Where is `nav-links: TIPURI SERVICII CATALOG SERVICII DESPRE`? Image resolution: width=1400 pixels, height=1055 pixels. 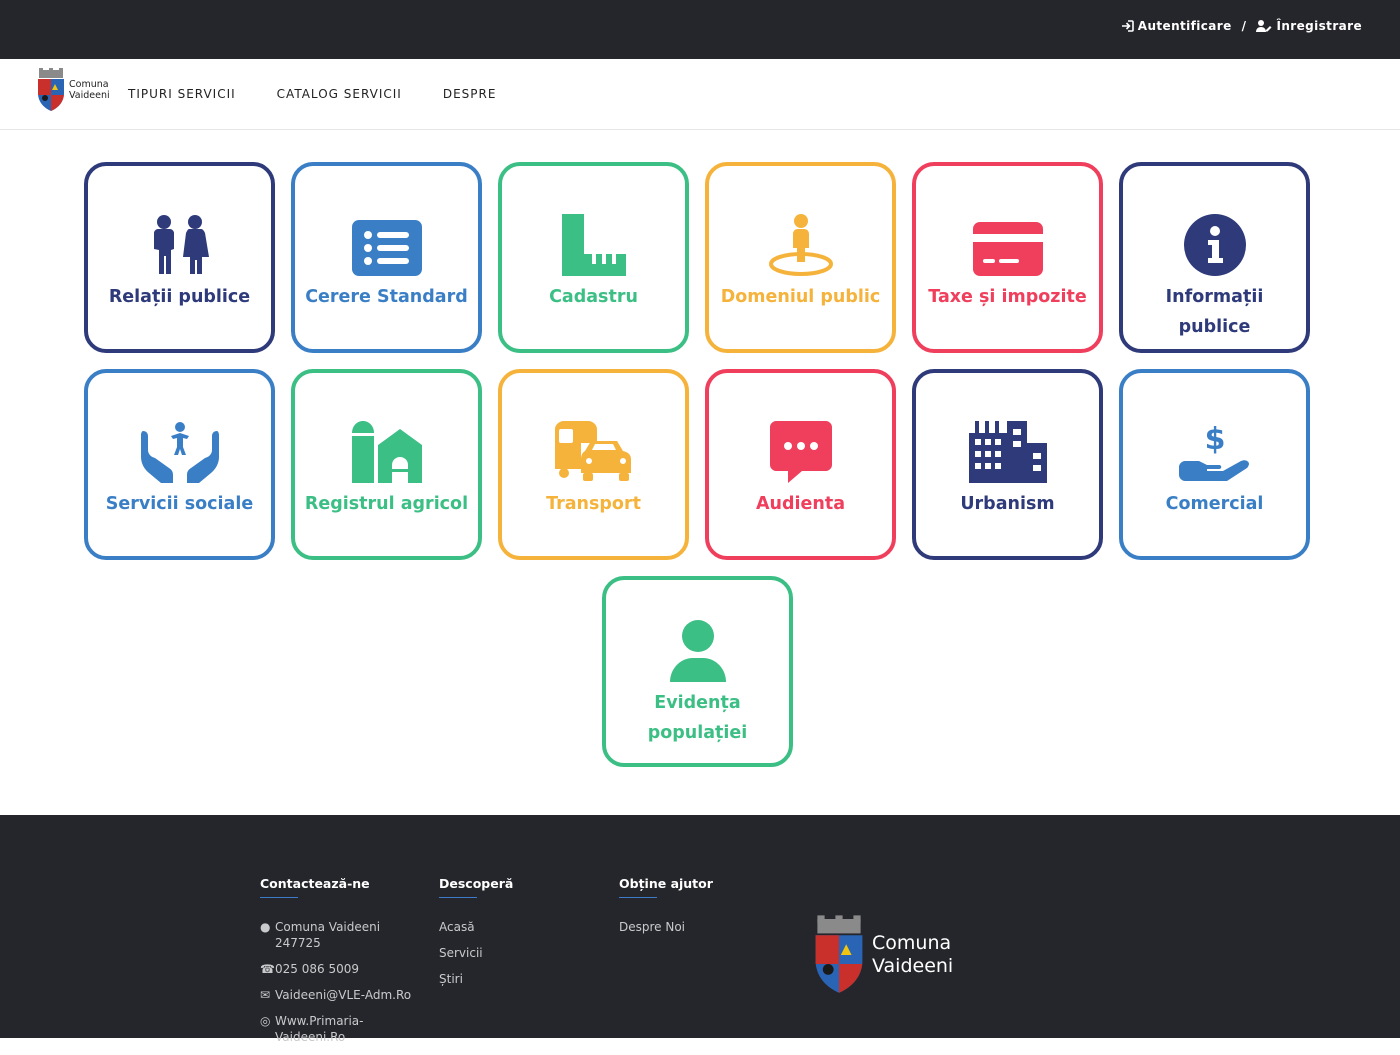
nav-links: TIPURI SERVICII CATALOG SERVICII DESPRE is located at coordinates (312, 94).